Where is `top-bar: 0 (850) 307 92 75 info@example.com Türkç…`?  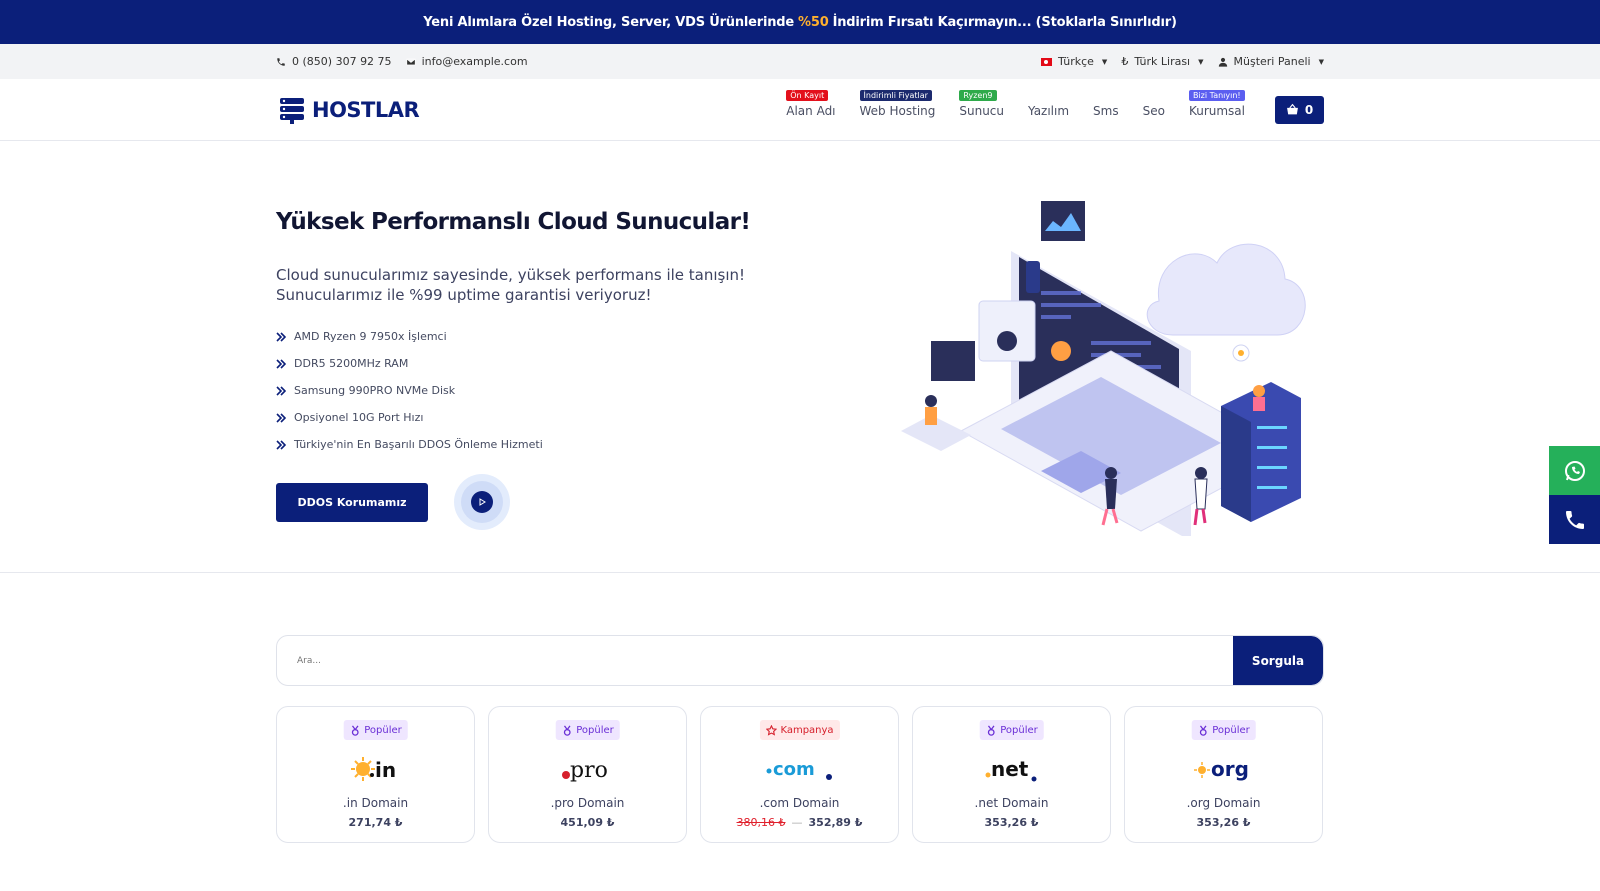 top-bar: 0 (850) 307 92 75 info@example.com Türkç… is located at coordinates (800, 61).